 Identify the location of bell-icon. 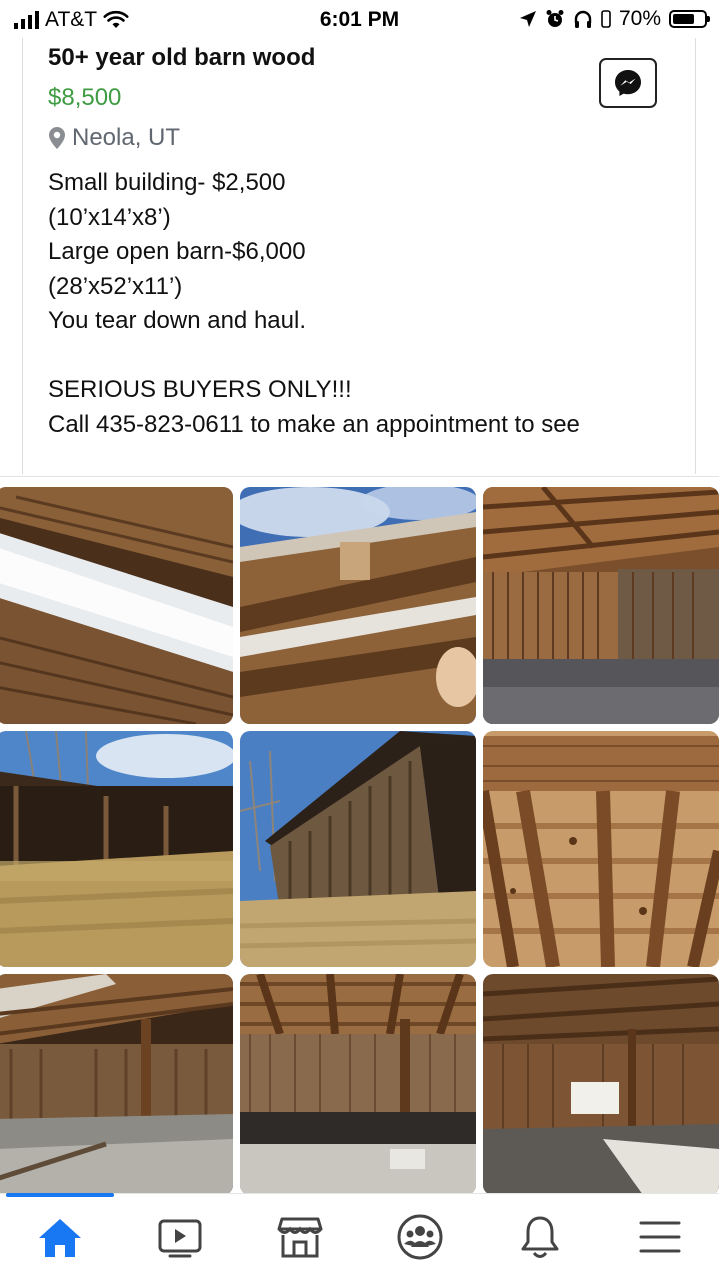
(540, 1237).